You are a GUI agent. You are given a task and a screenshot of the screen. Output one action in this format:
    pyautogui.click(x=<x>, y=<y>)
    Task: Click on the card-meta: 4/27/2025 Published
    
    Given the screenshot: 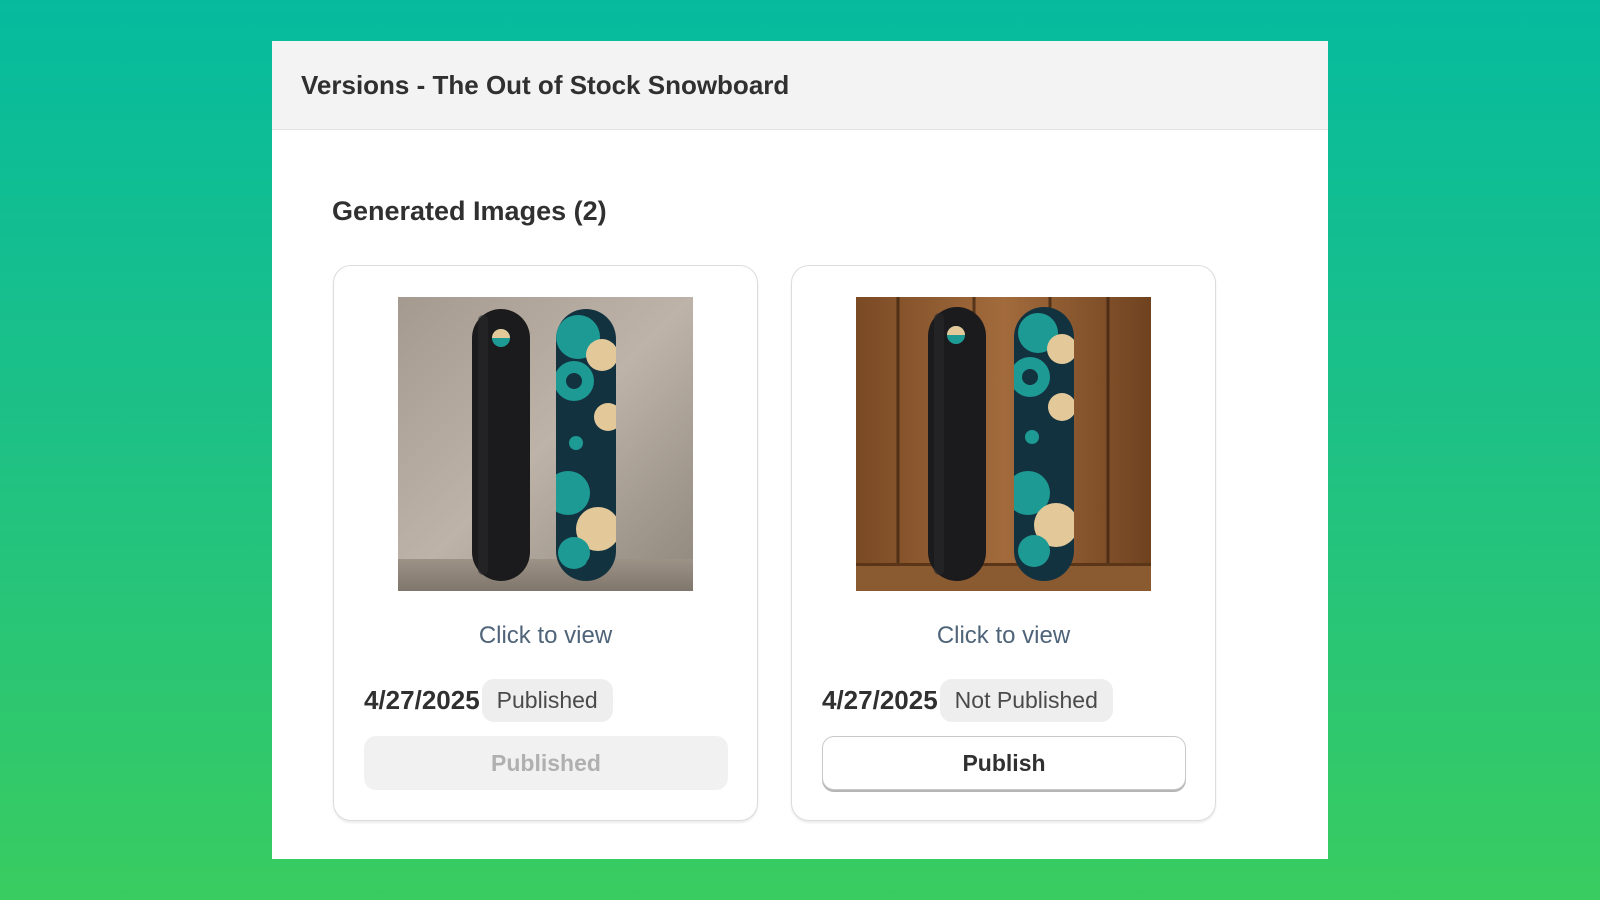 What is the action you would take?
    pyautogui.click(x=488, y=700)
    